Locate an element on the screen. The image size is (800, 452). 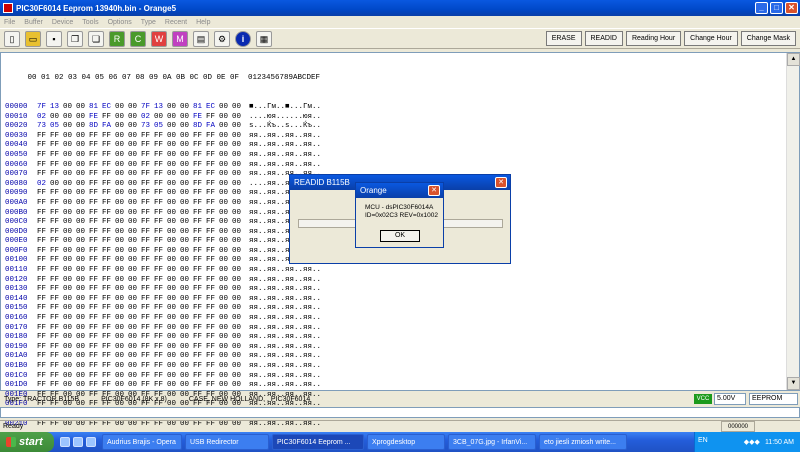
reading-hour-button: Reading Hour is located at coordinates (653, 38).